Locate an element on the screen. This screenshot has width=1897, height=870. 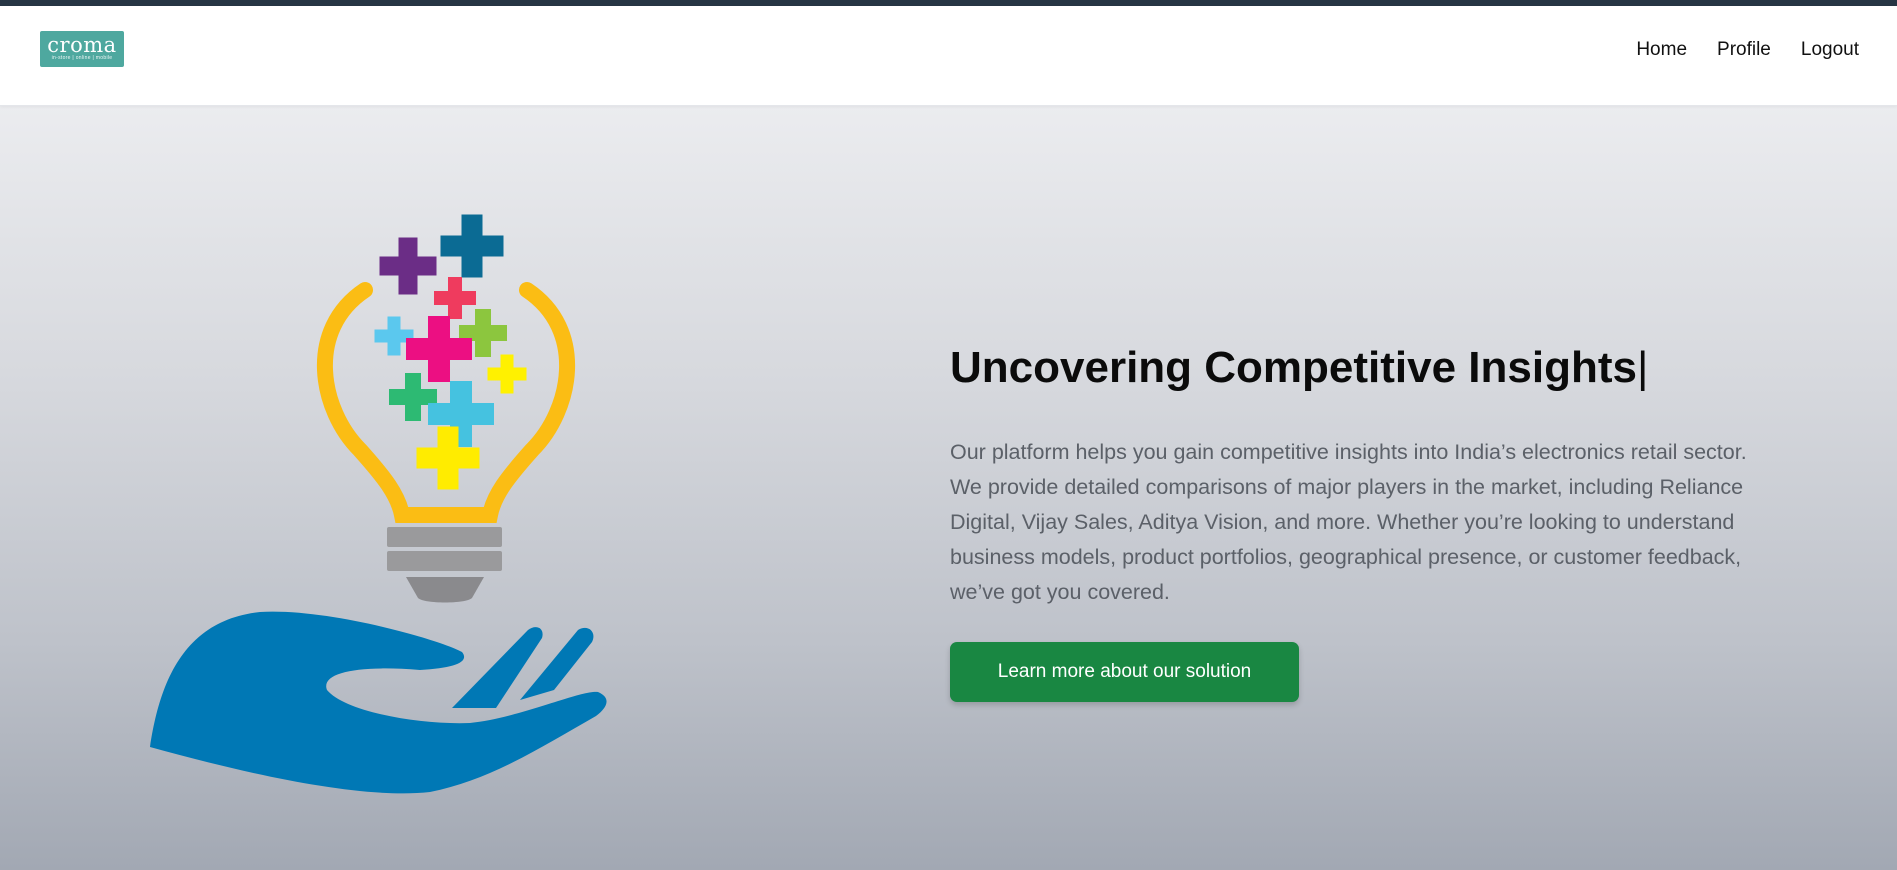
logo-tagline: in-store | online | mobile is located at coordinates (82, 58).